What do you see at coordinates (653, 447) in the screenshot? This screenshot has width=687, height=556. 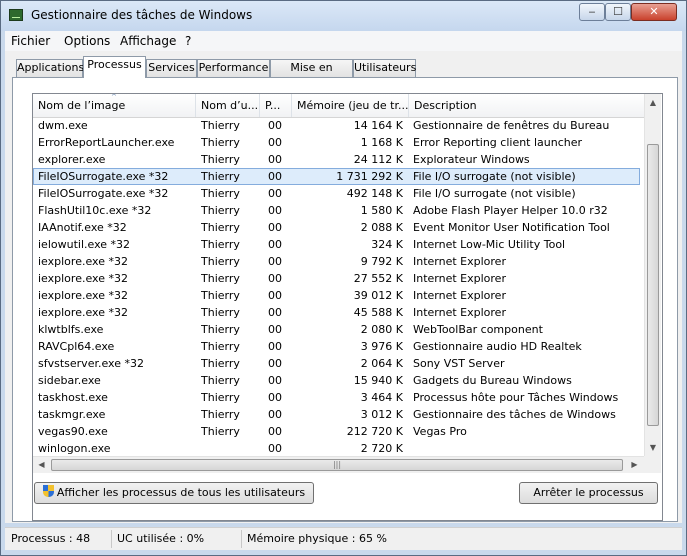 I see `scroll-down-icon: ▼` at bounding box center [653, 447].